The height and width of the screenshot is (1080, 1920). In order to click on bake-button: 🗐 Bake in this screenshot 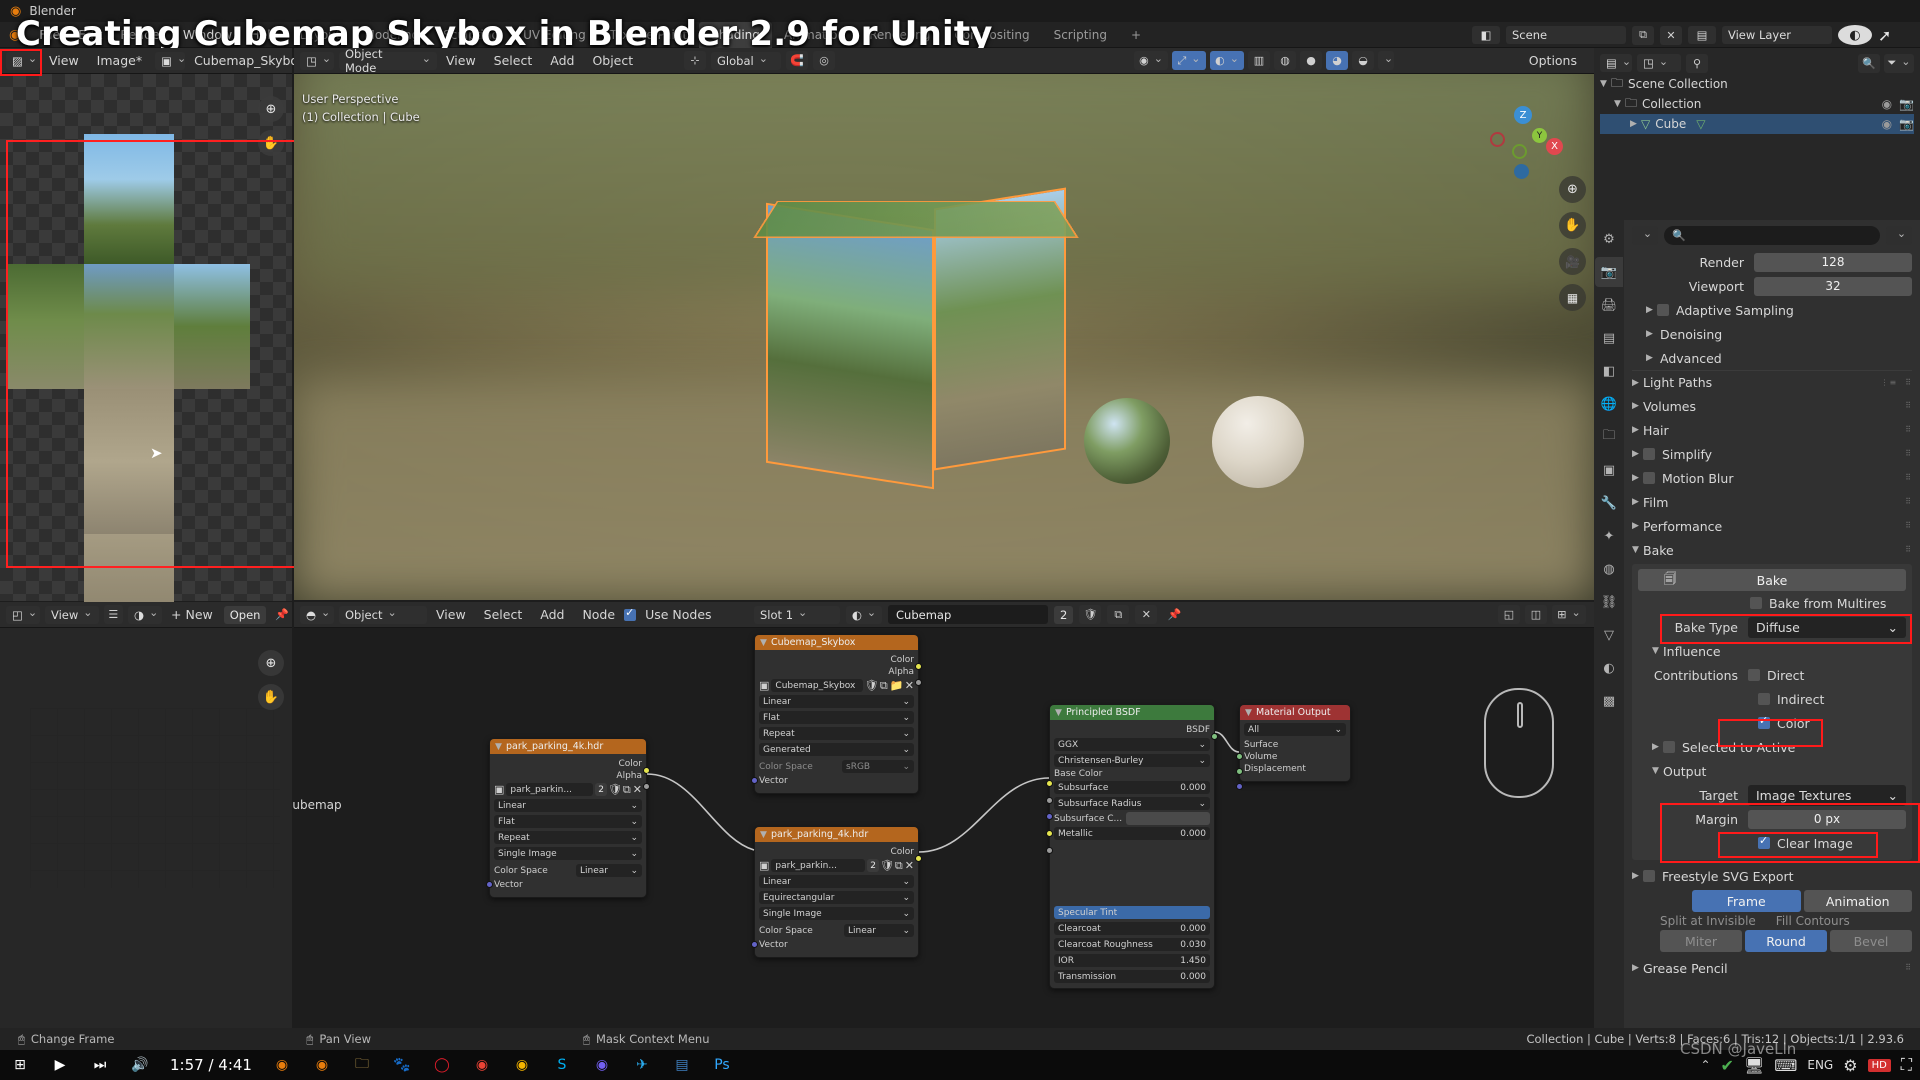, I will do `click(1772, 580)`.